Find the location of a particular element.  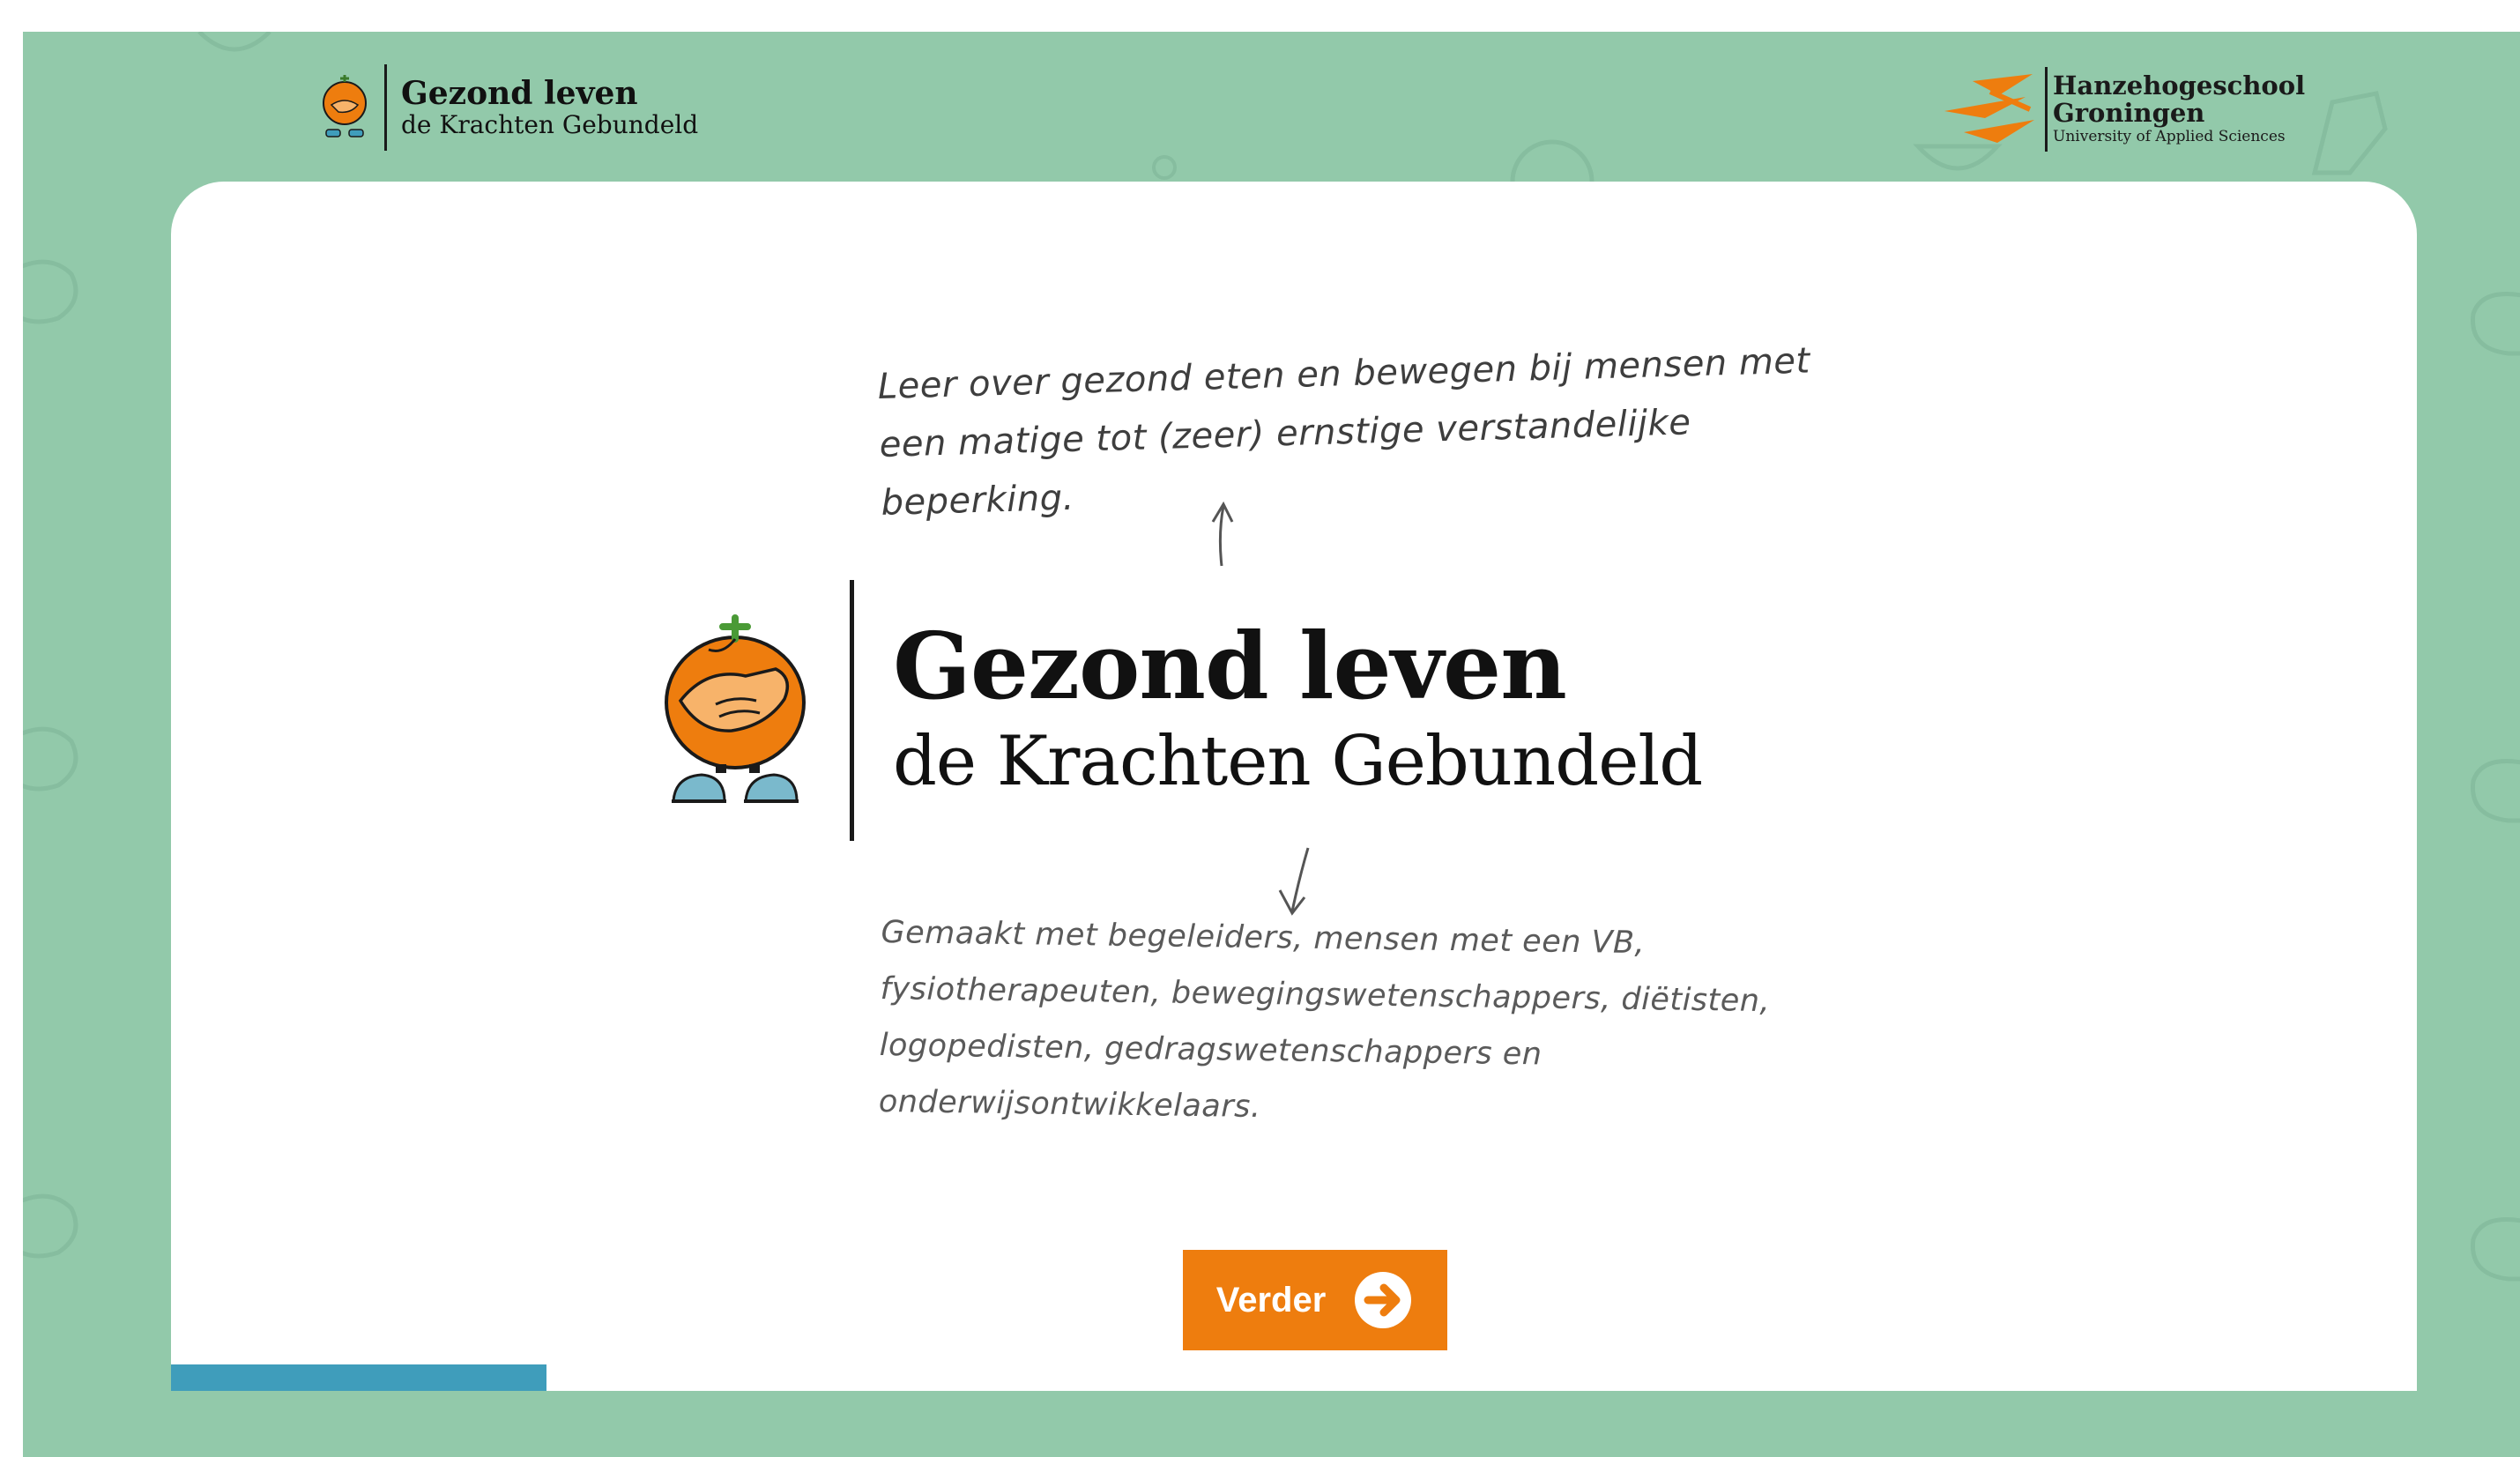

mascot-icon is located at coordinates (735, 708).